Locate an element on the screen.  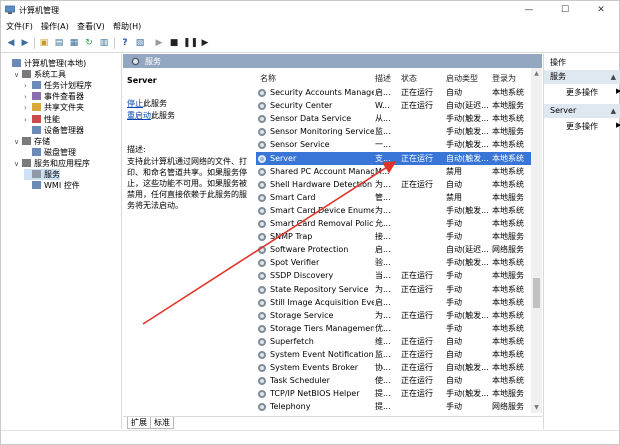
service-row: Spot Verifier 验... 手动(触发... 本地系统 is located at coordinates (393, 262).